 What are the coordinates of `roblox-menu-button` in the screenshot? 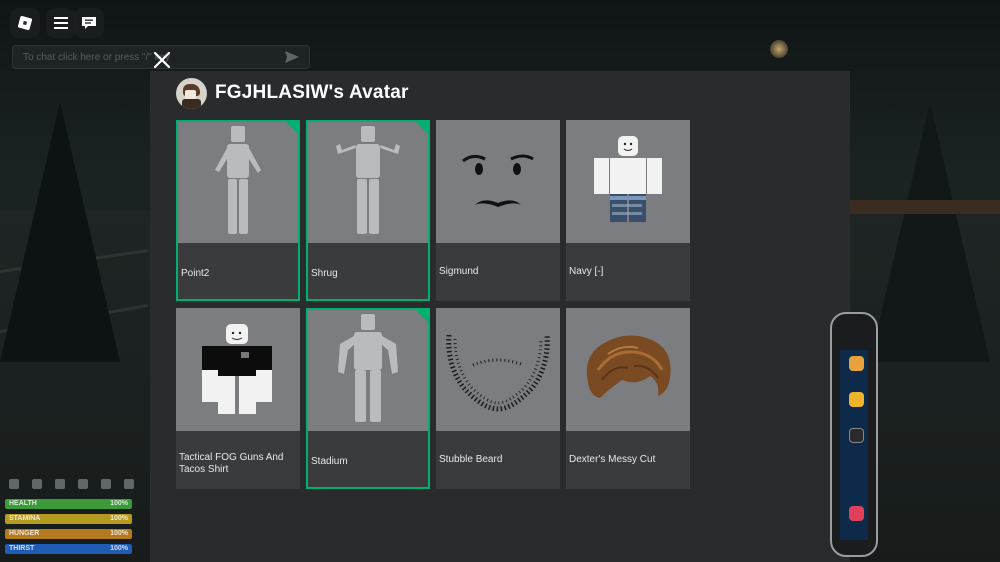 It's located at (25, 23).